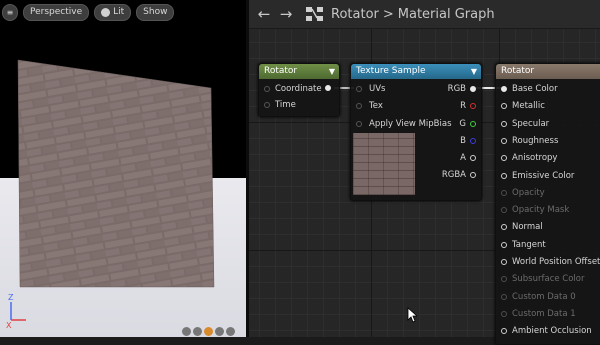  I want to click on breadcrumb-asset: Rotator, so click(355, 14).